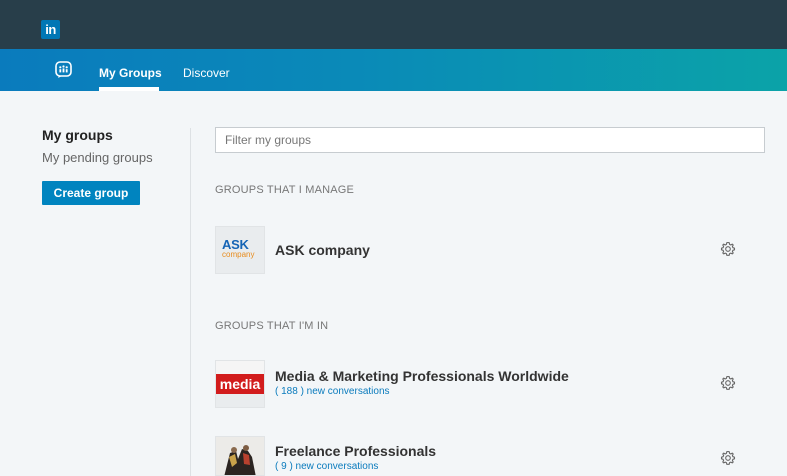 The image size is (787, 476). I want to click on ask-logo-bottom: company, so click(238, 254).